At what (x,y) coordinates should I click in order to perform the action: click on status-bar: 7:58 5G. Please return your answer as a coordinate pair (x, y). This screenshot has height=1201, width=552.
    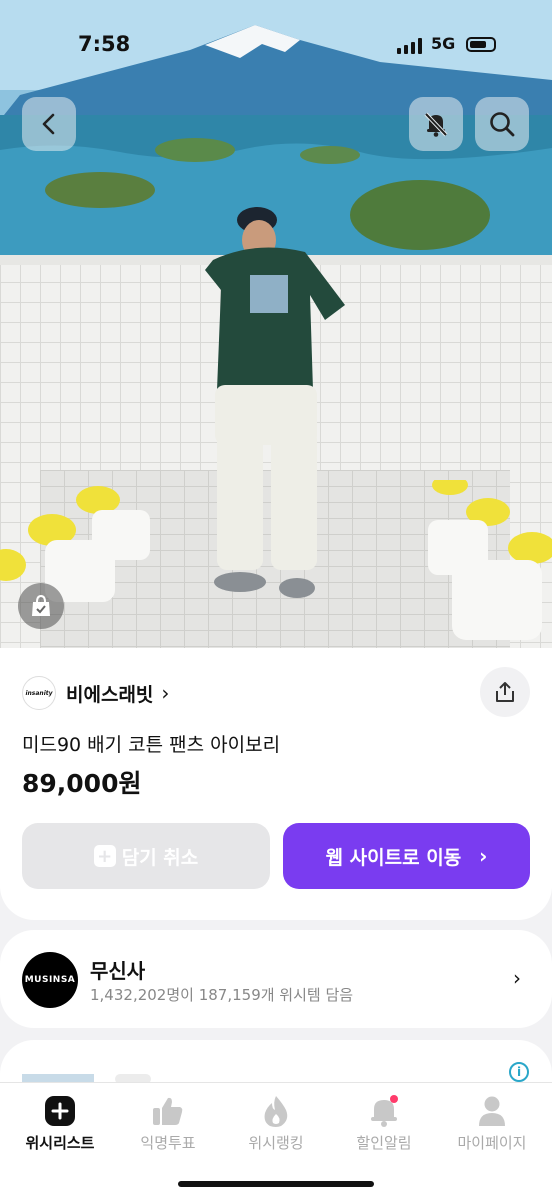
    Looking at the image, I should click on (276, 45).